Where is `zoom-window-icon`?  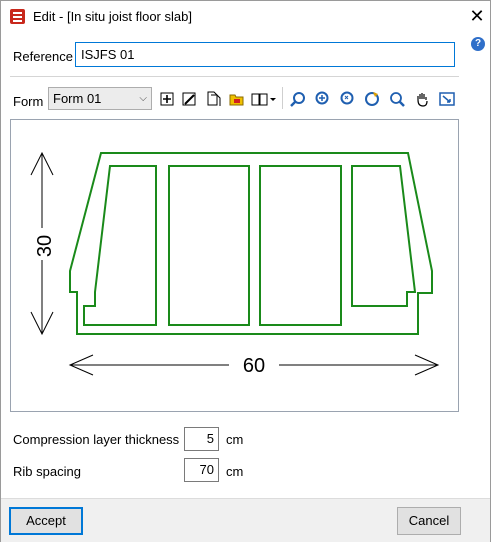
zoom-window-icon is located at coordinates (322, 99).